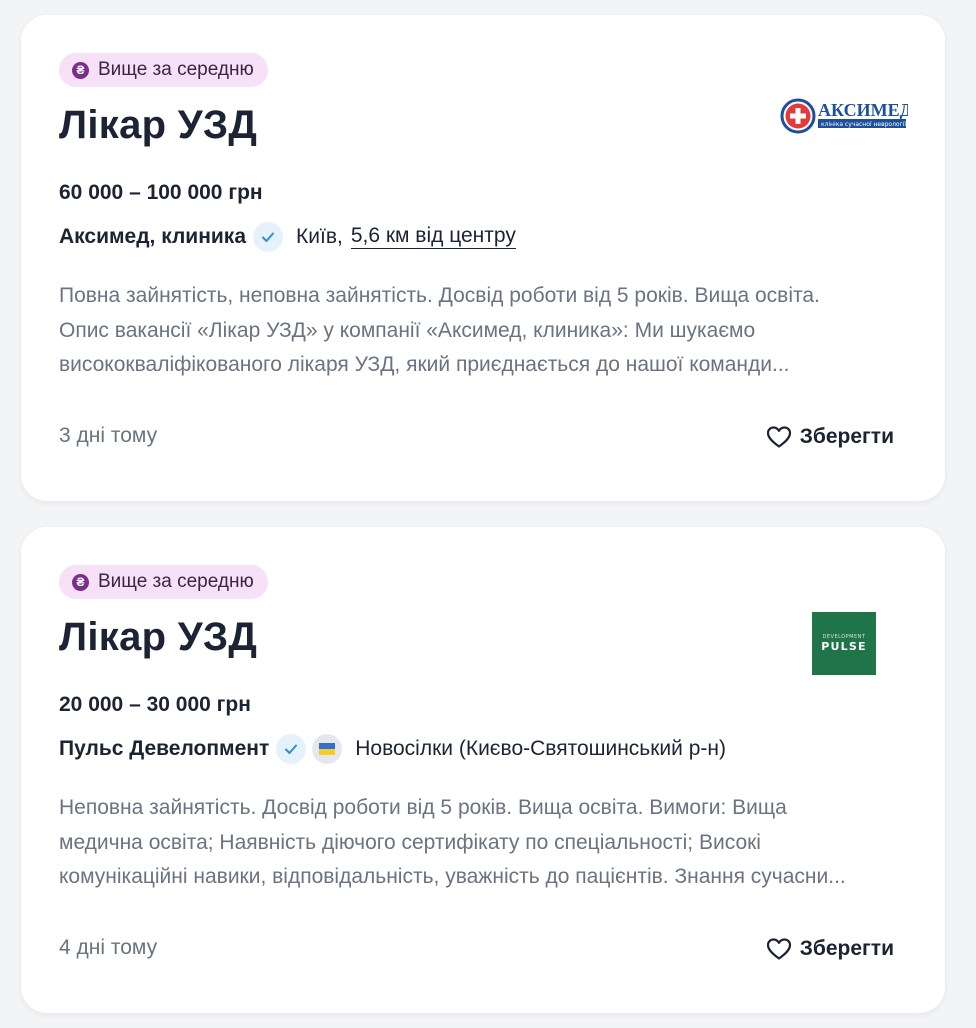  I want to click on posted-date: 4 дні тому, so click(108, 947).